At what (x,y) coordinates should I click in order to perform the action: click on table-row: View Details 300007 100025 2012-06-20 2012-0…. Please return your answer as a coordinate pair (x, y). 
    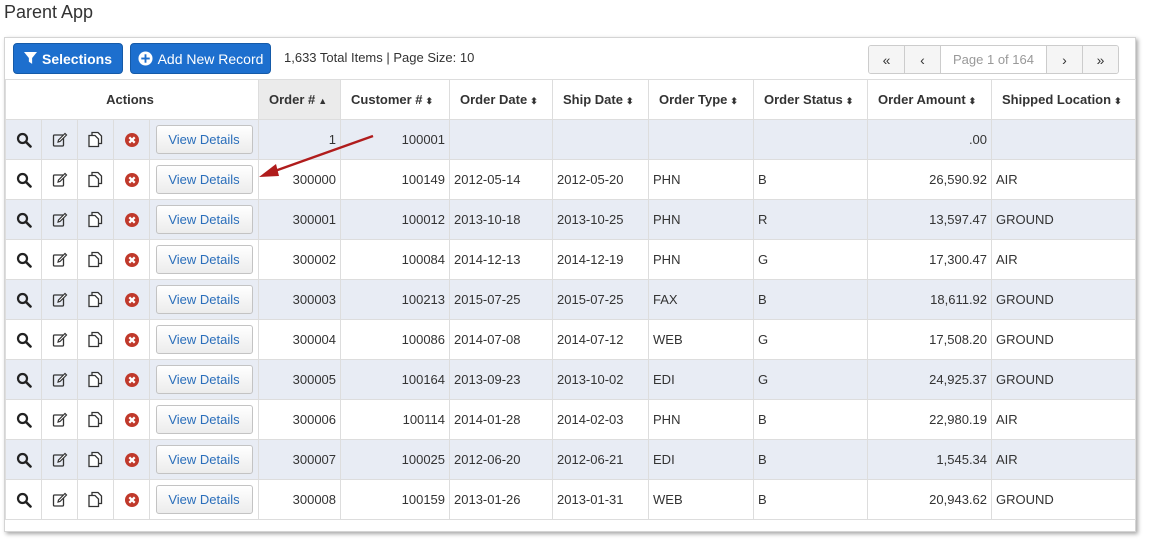
    Looking at the image, I should click on (571, 459).